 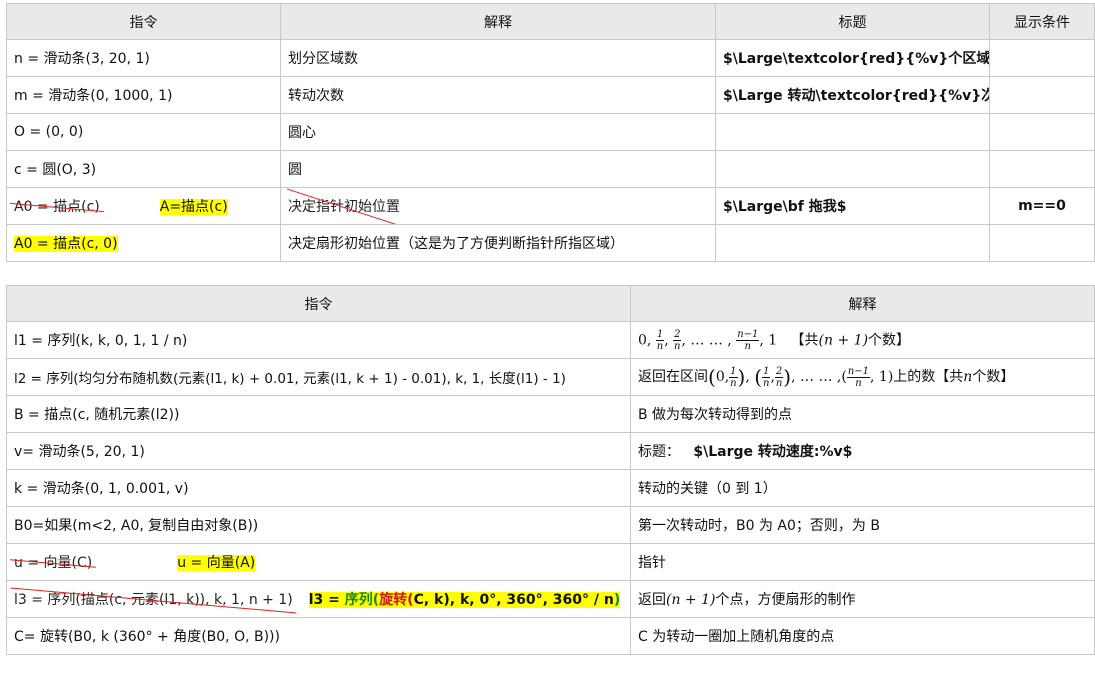 I want to click on note-text: 【共, so click(x=804, y=340).